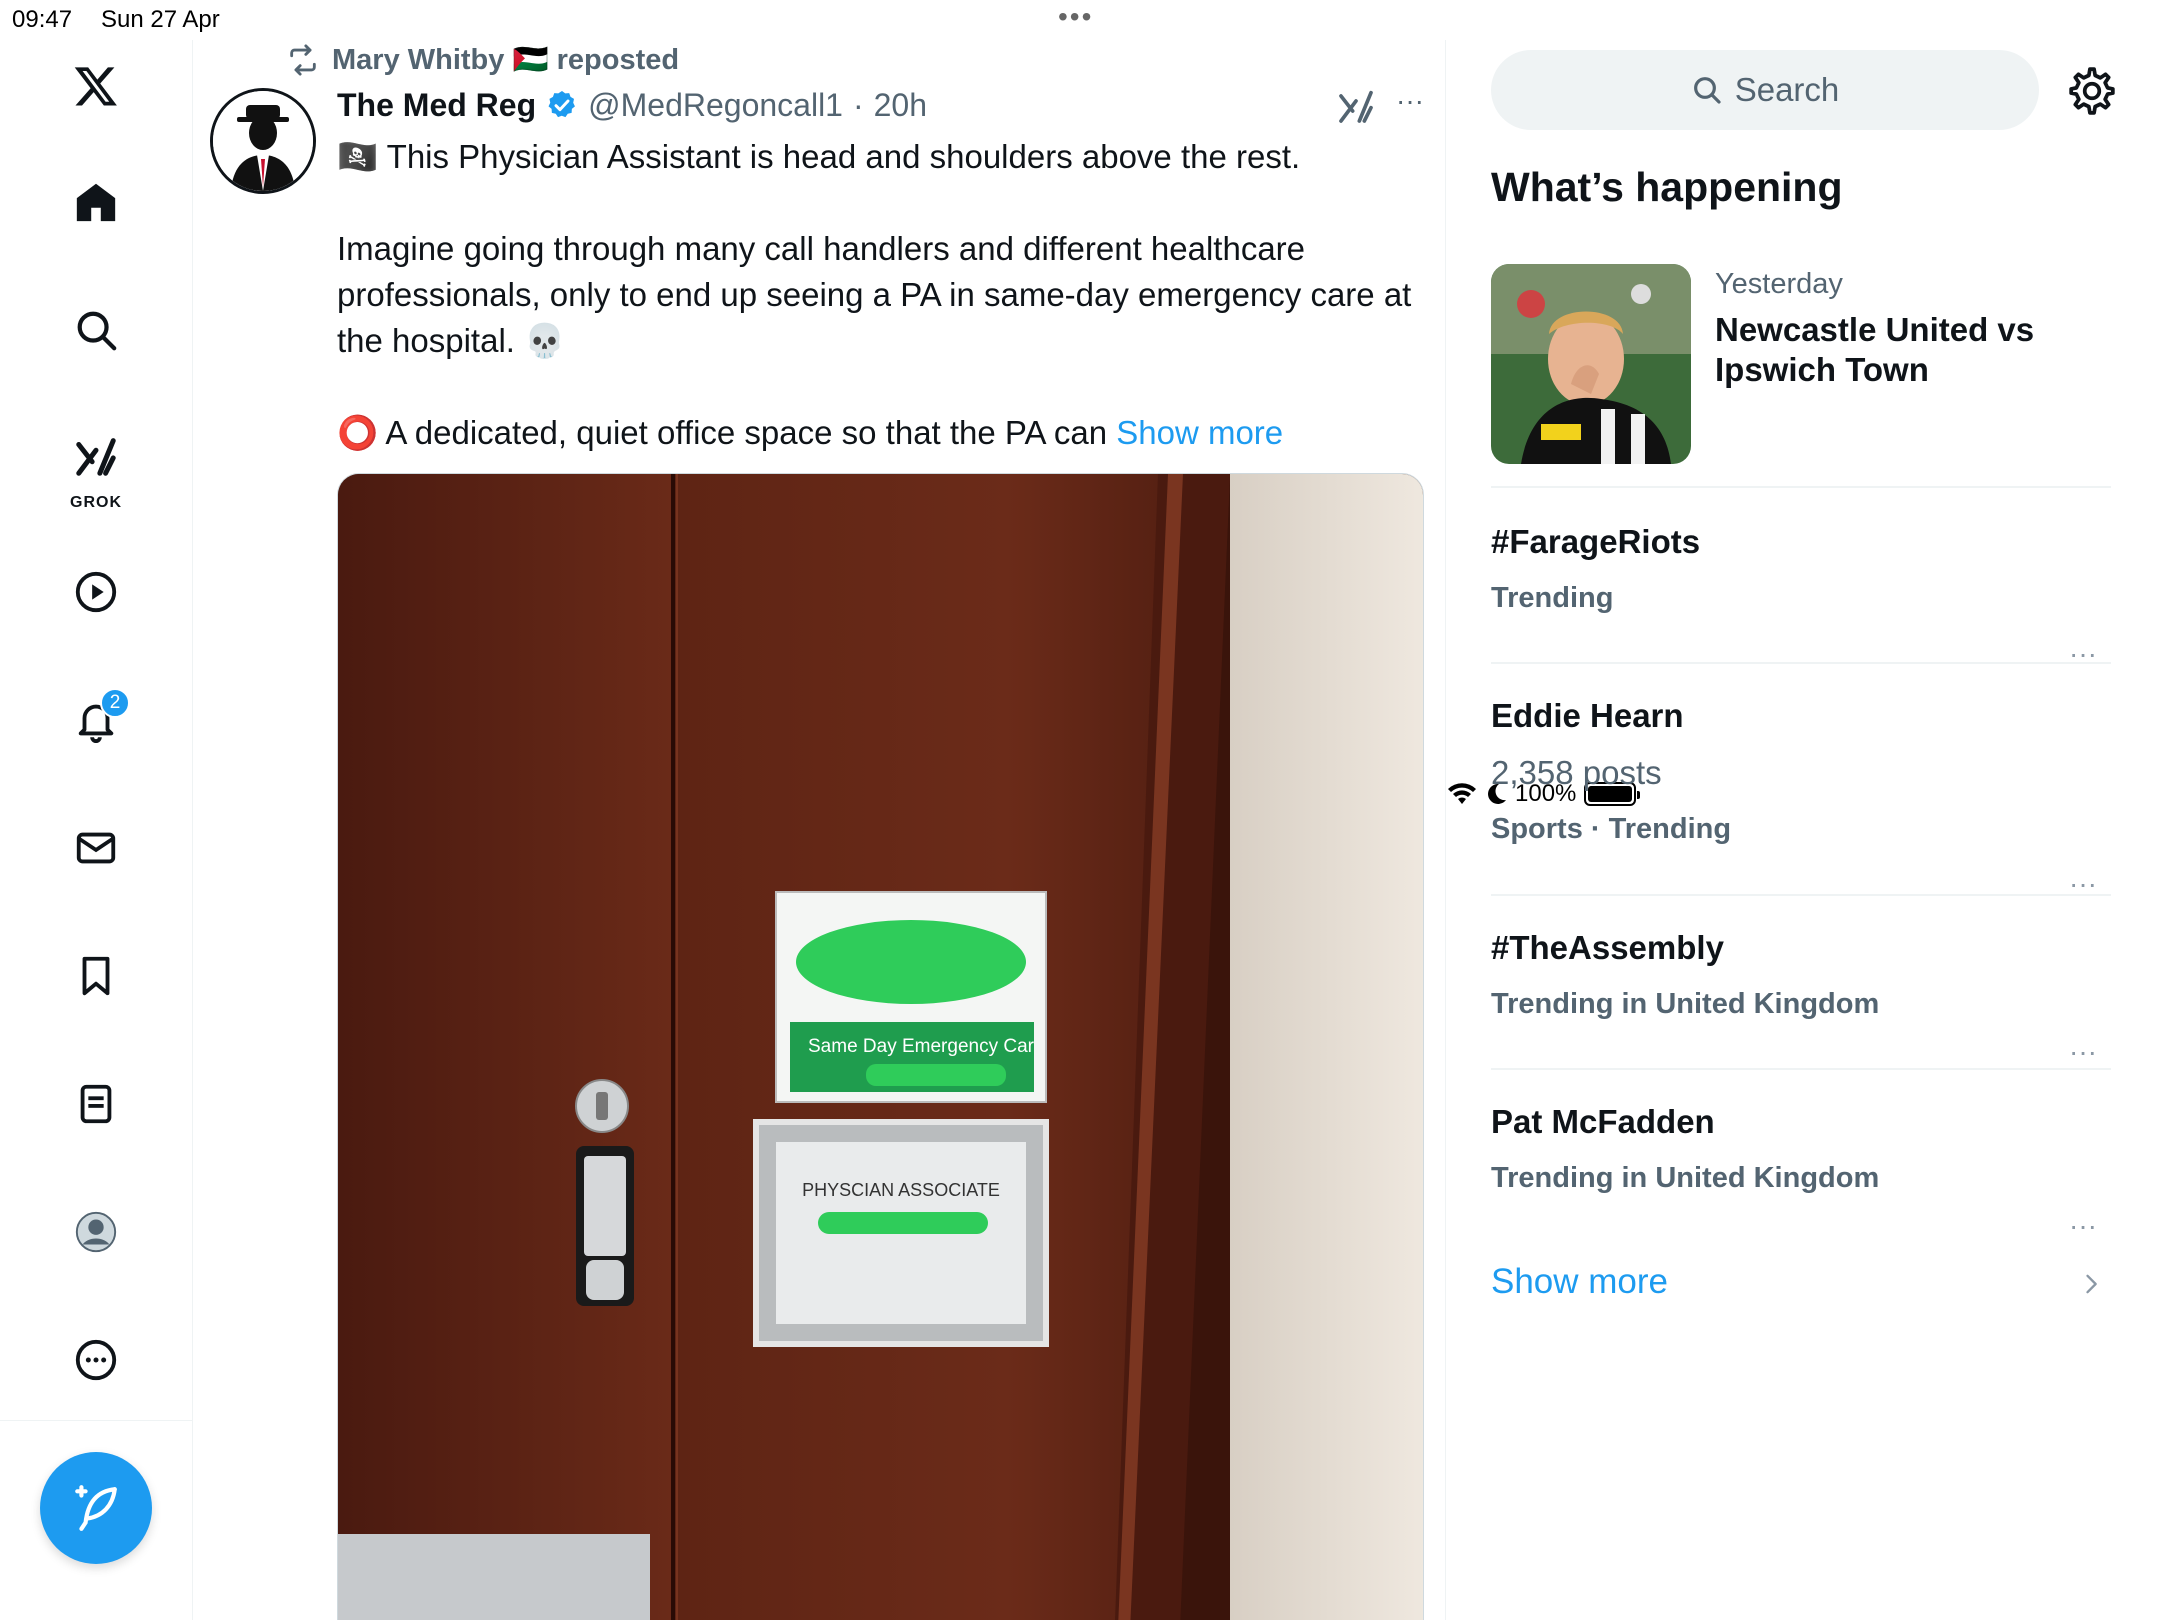 The width and height of the screenshot is (2160, 1620). I want to click on nav-messages, so click(96, 848).